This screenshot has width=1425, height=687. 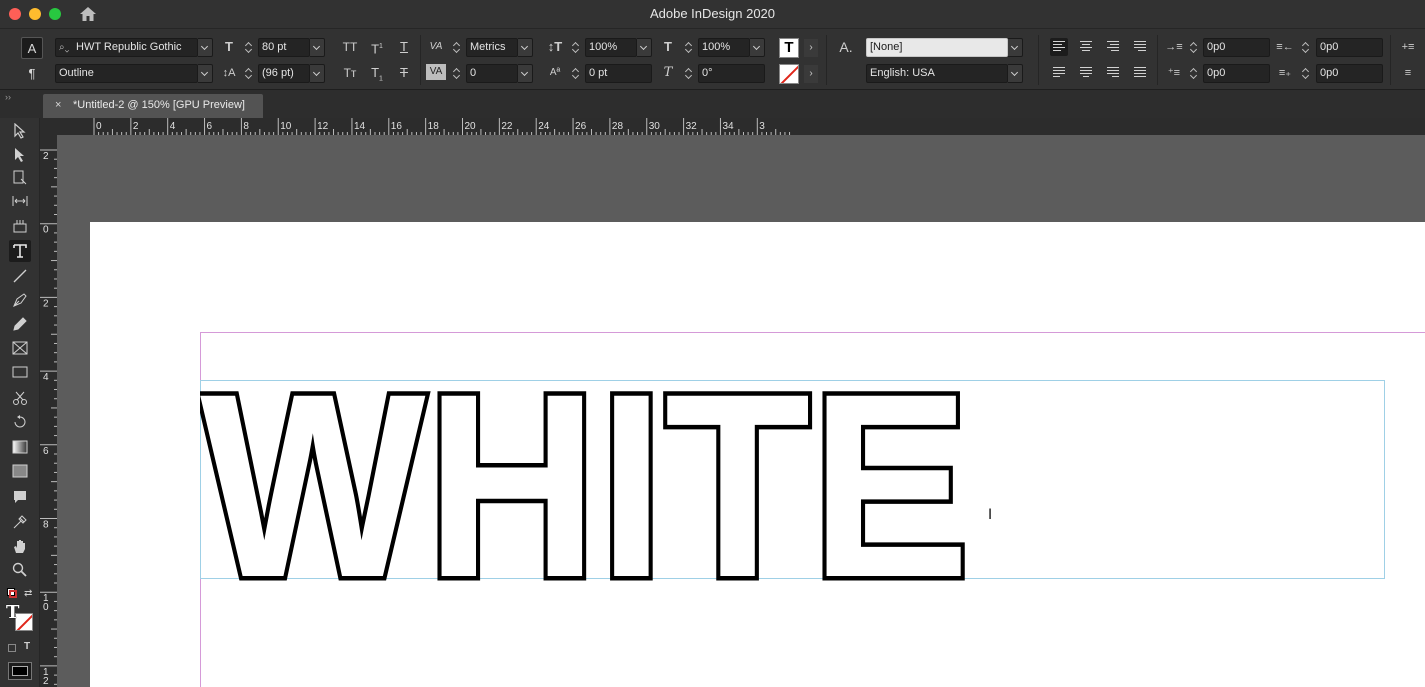 I want to click on screen-mode-button, so click(x=20, y=671).